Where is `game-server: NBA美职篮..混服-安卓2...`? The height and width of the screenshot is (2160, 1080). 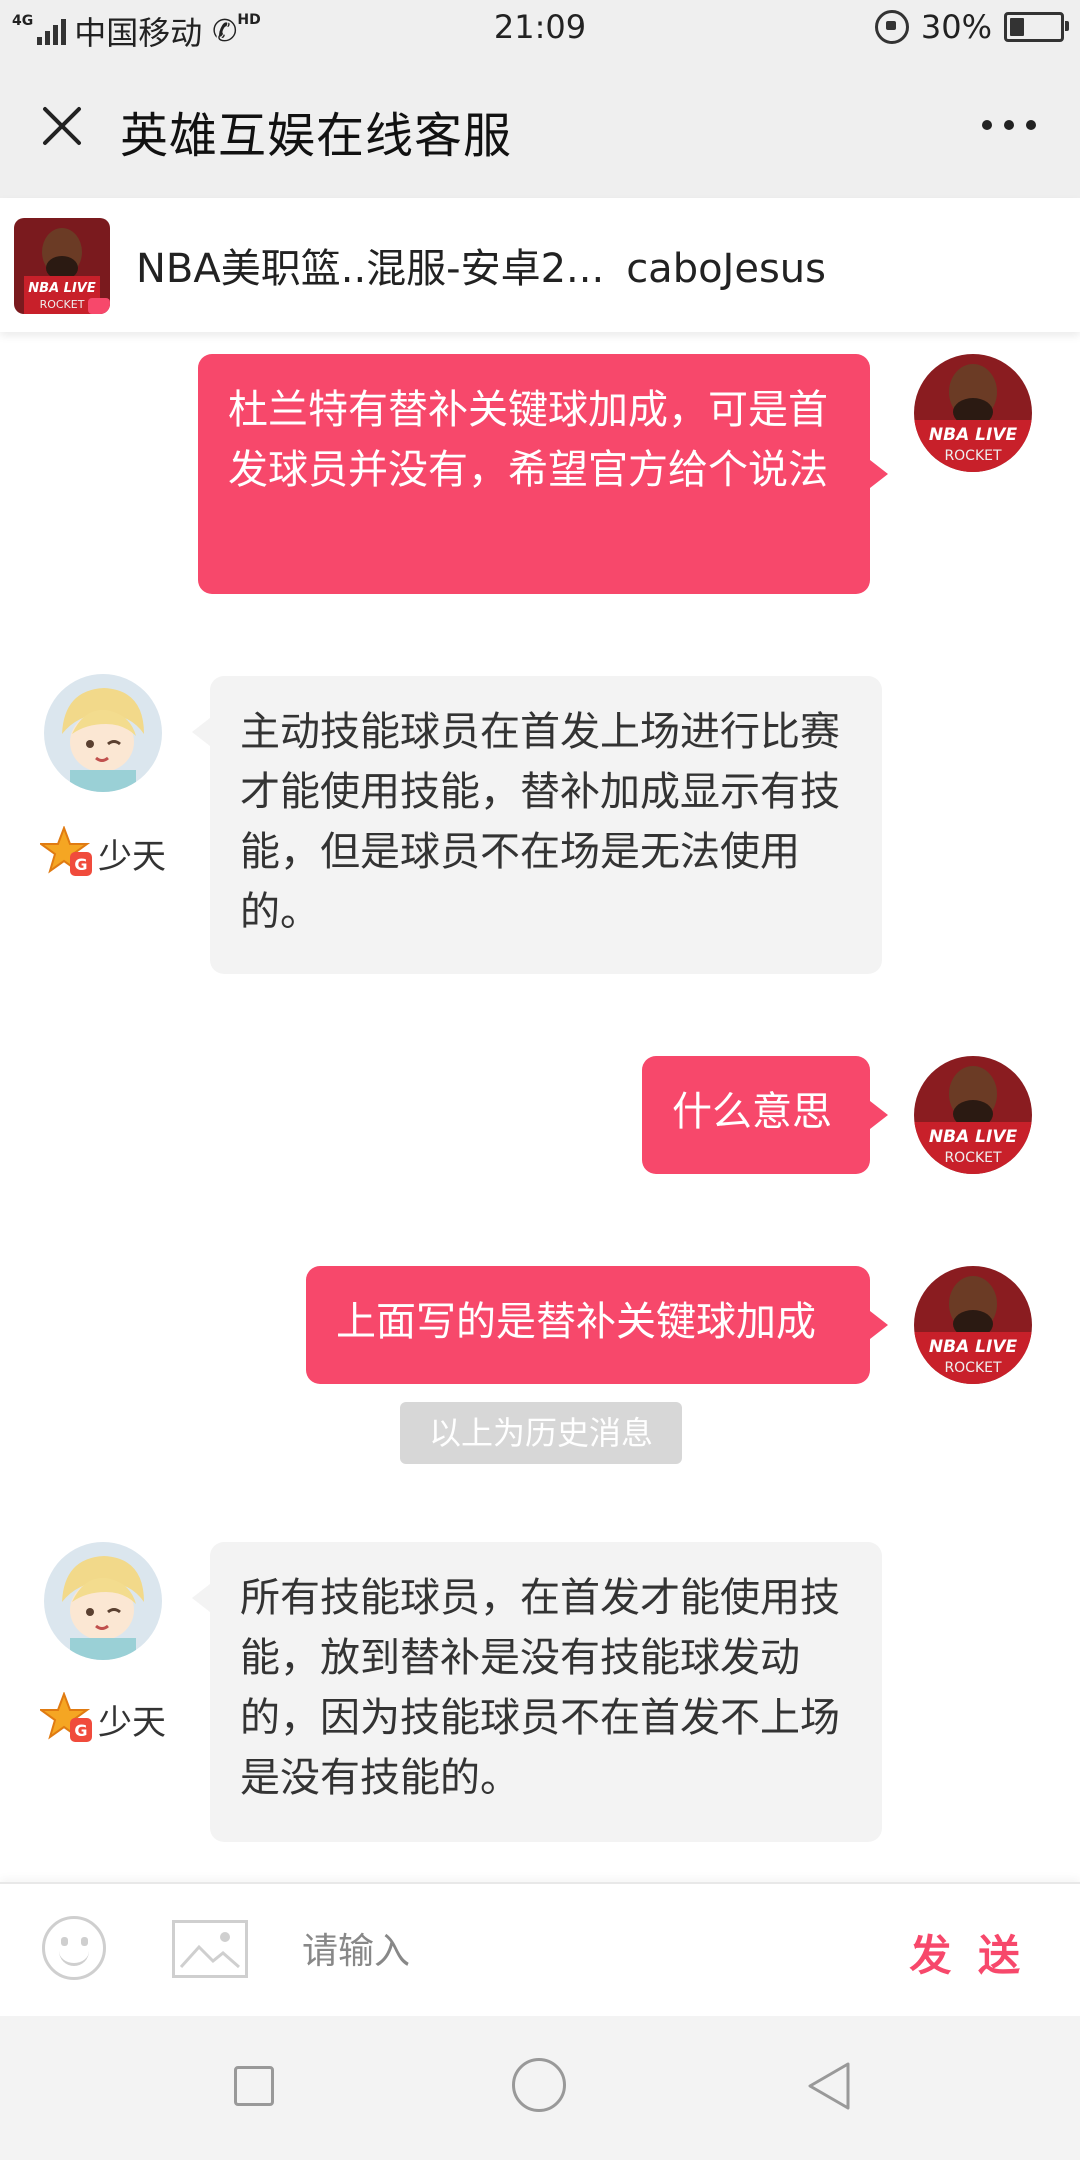
game-server: NBA美职篮..混服-安卓2... is located at coordinates (370, 269).